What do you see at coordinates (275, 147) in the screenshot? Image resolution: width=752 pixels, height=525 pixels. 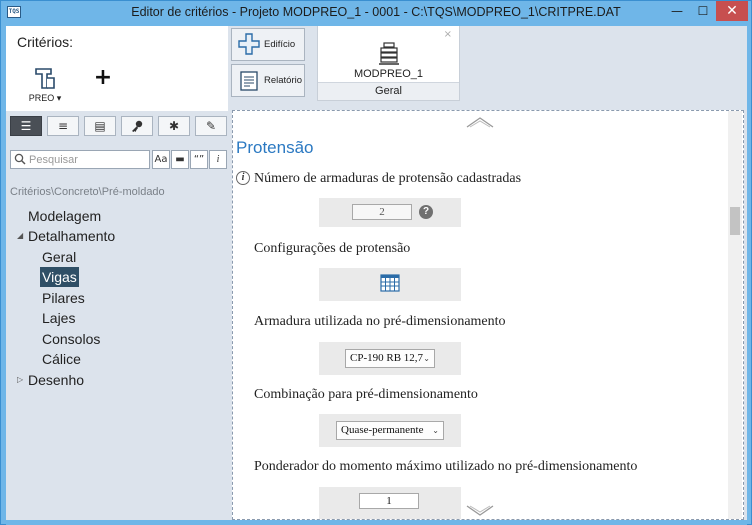 I see `section-title: Protensão` at bounding box center [275, 147].